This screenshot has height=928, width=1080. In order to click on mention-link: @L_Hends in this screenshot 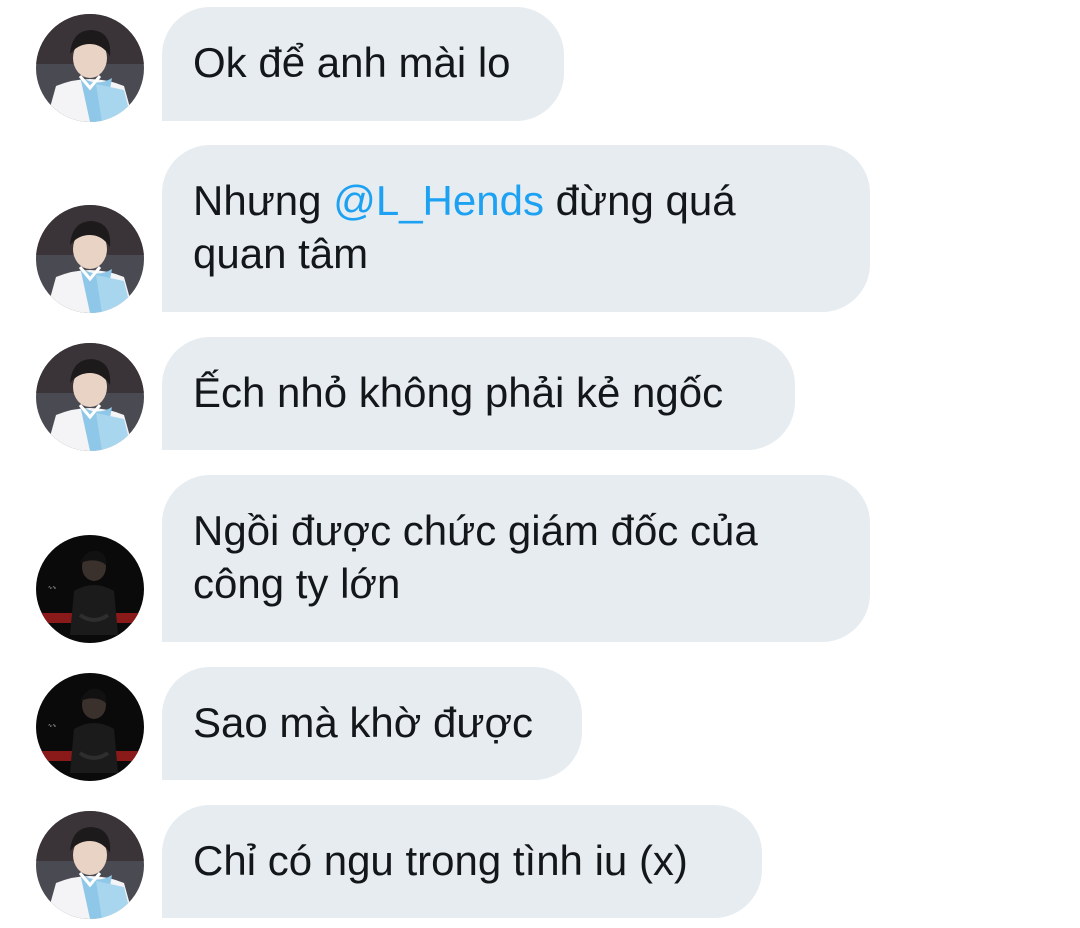, I will do `click(438, 200)`.